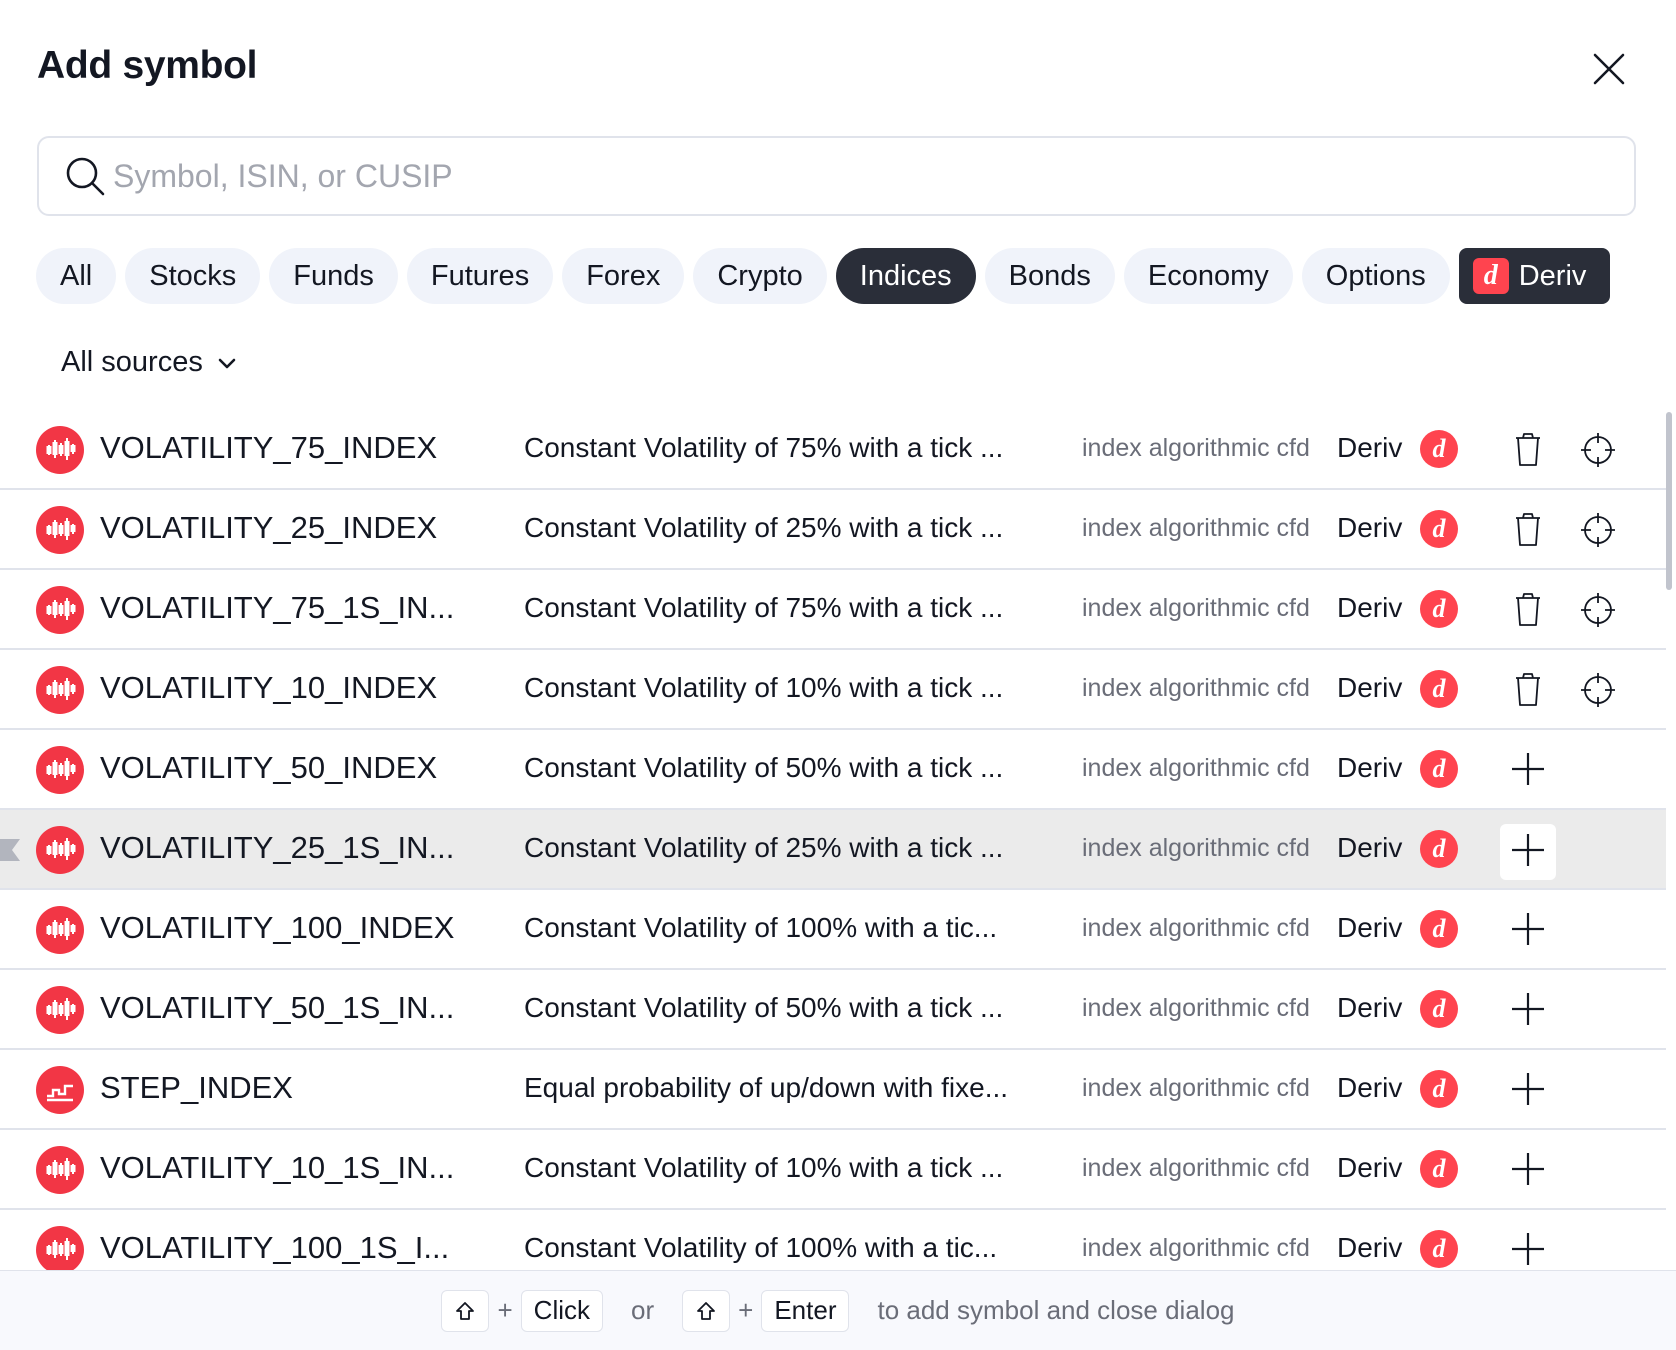 The width and height of the screenshot is (1676, 1350). I want to click on search-input, so click(813, 176).